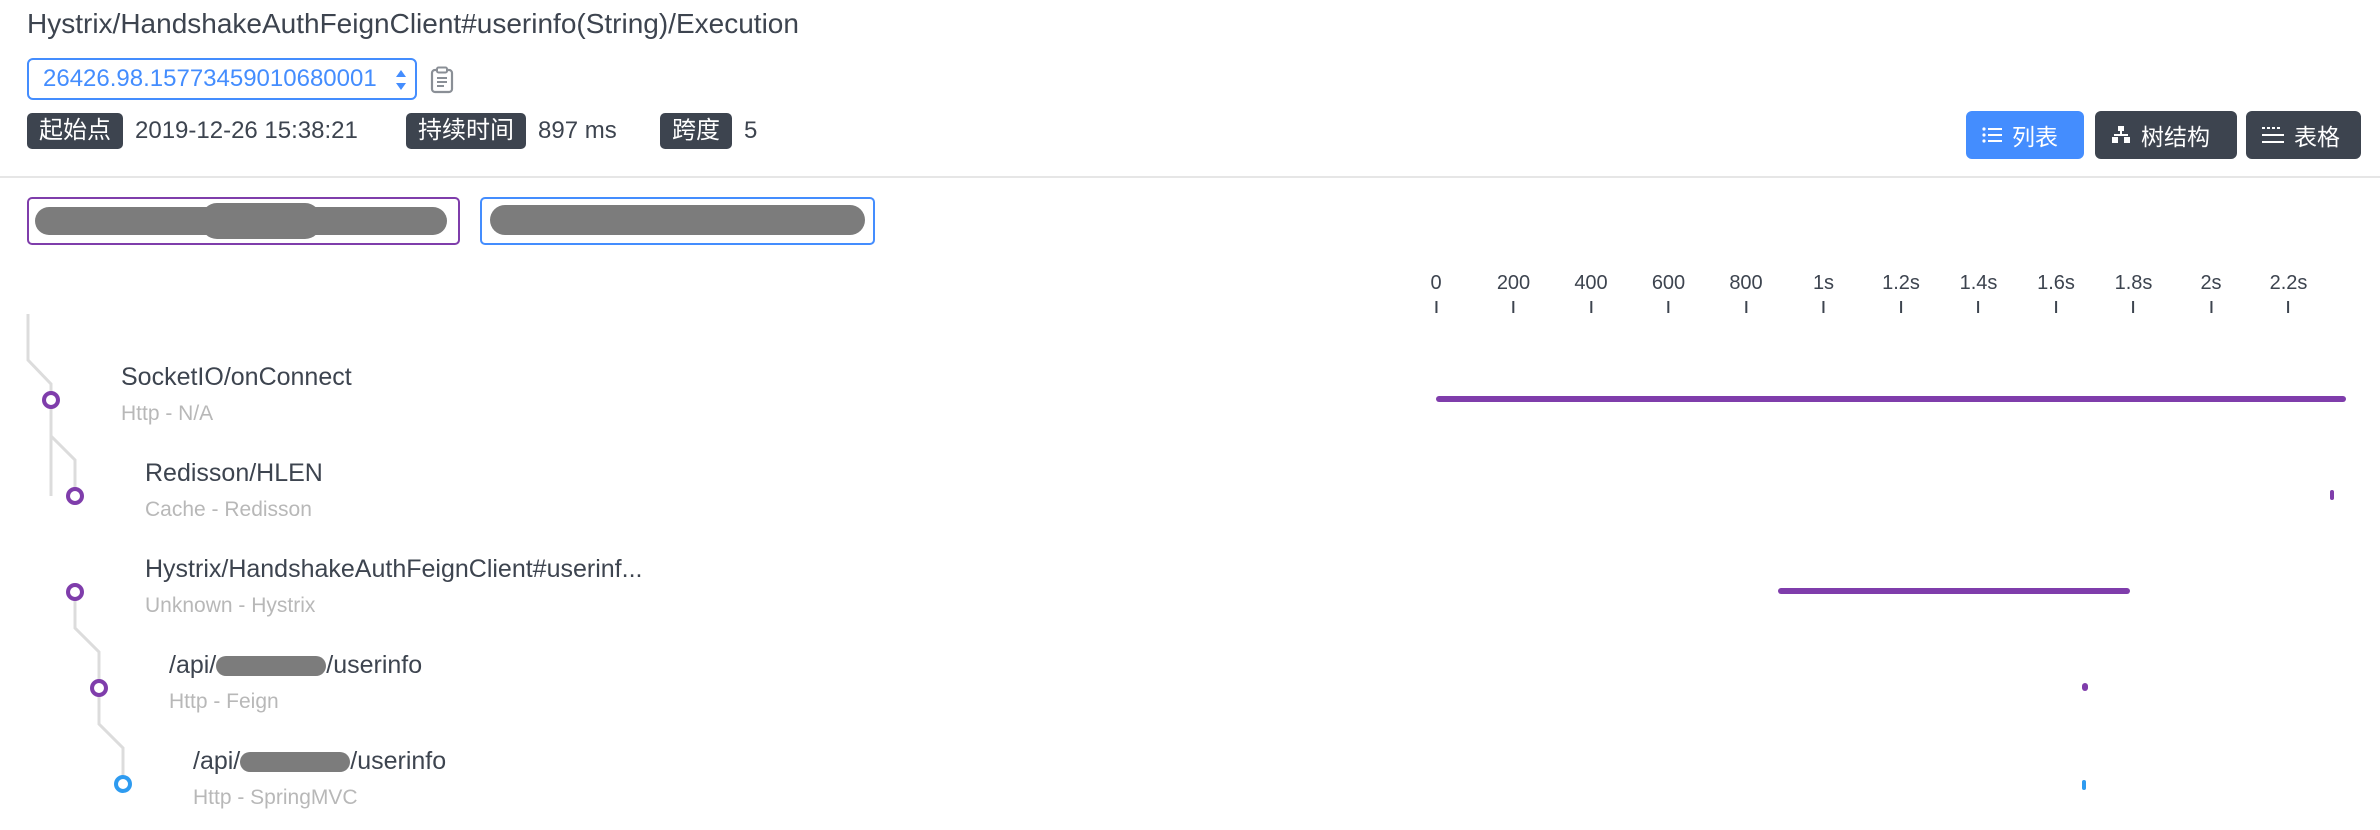 This screenshot has height=830, width=2380. What do you see at coordinates (1746, 283) in the screenshot?
I see `axis-tick-label: 800` at bounding box center [1746, 283].